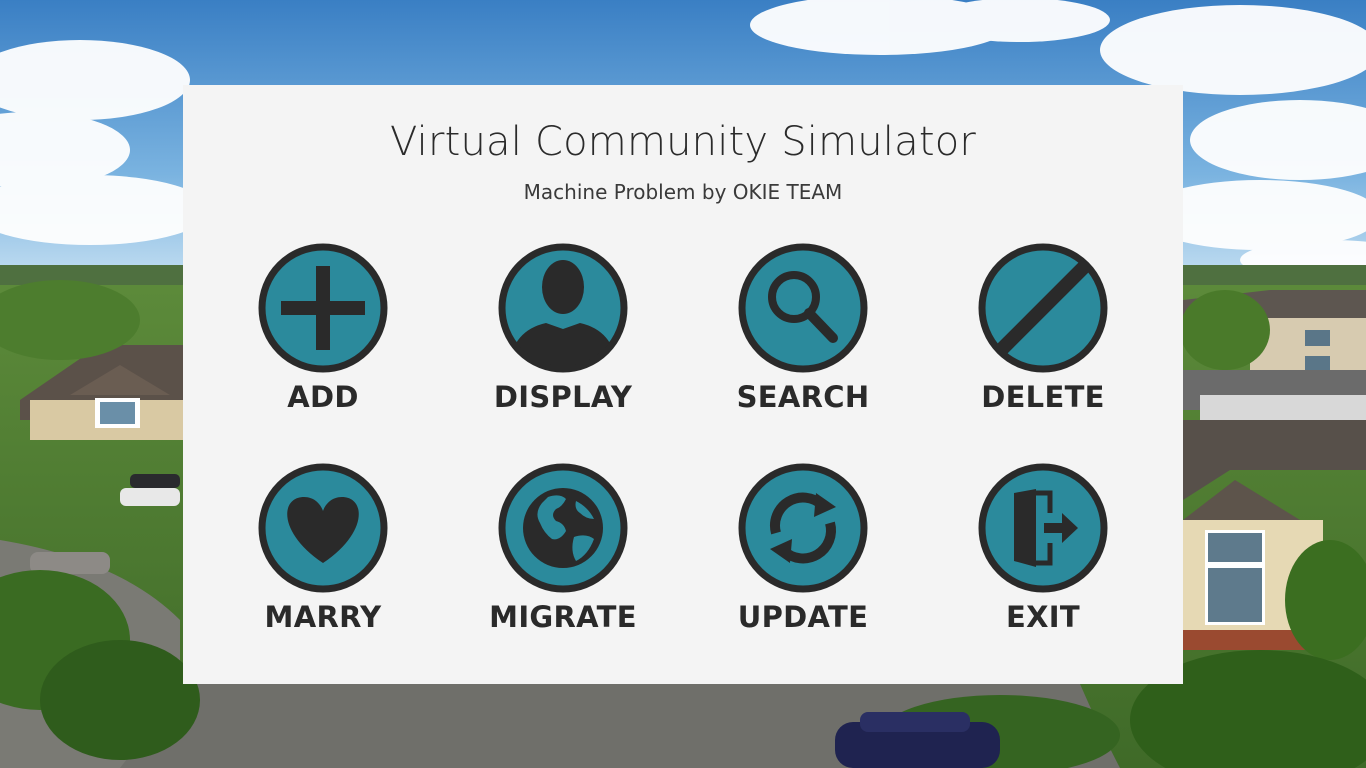 This screenshot has width=1366, height=768. I want to click on app-title: Virtual Community Simulator, so click(683, 142).